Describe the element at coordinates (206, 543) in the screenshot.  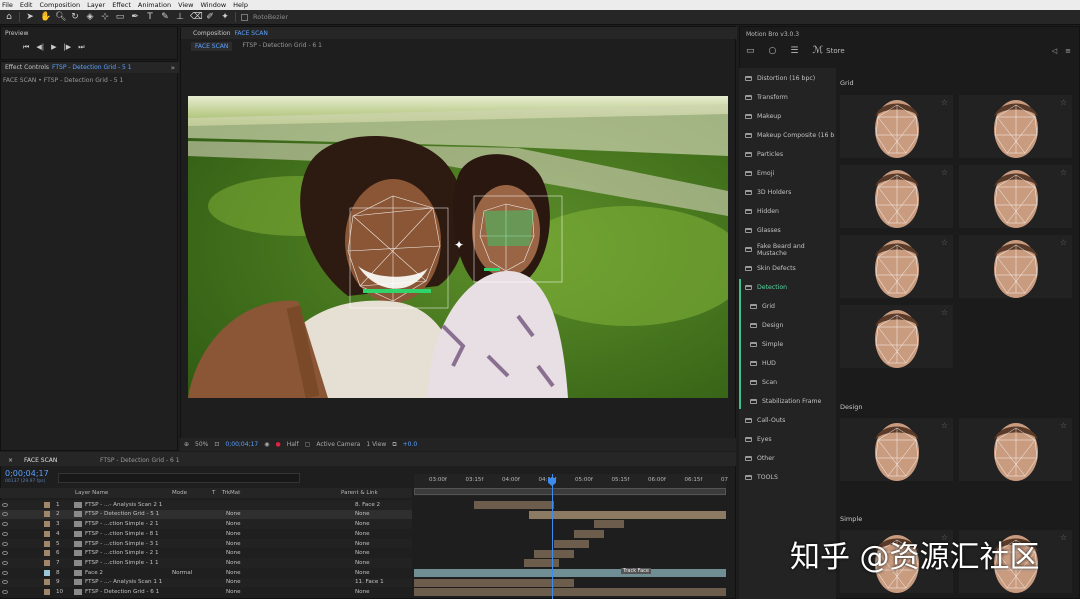
I see `layer-row: 5 FTSP - ...ction Simple - 3 1 None None` at that location.